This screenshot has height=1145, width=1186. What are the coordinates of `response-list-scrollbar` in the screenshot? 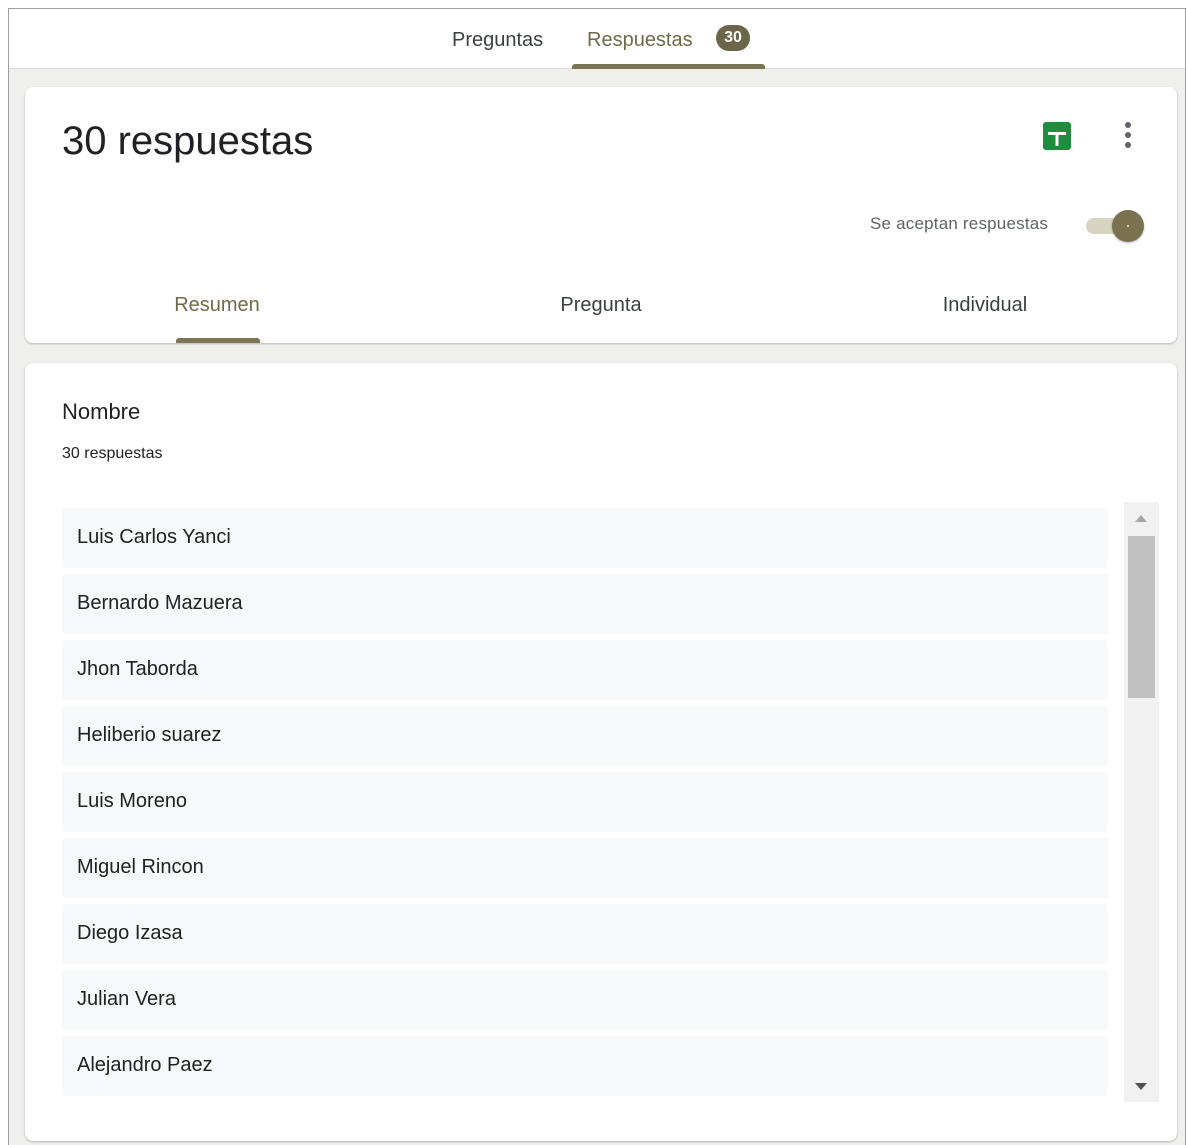 It's located at (1141, 802).